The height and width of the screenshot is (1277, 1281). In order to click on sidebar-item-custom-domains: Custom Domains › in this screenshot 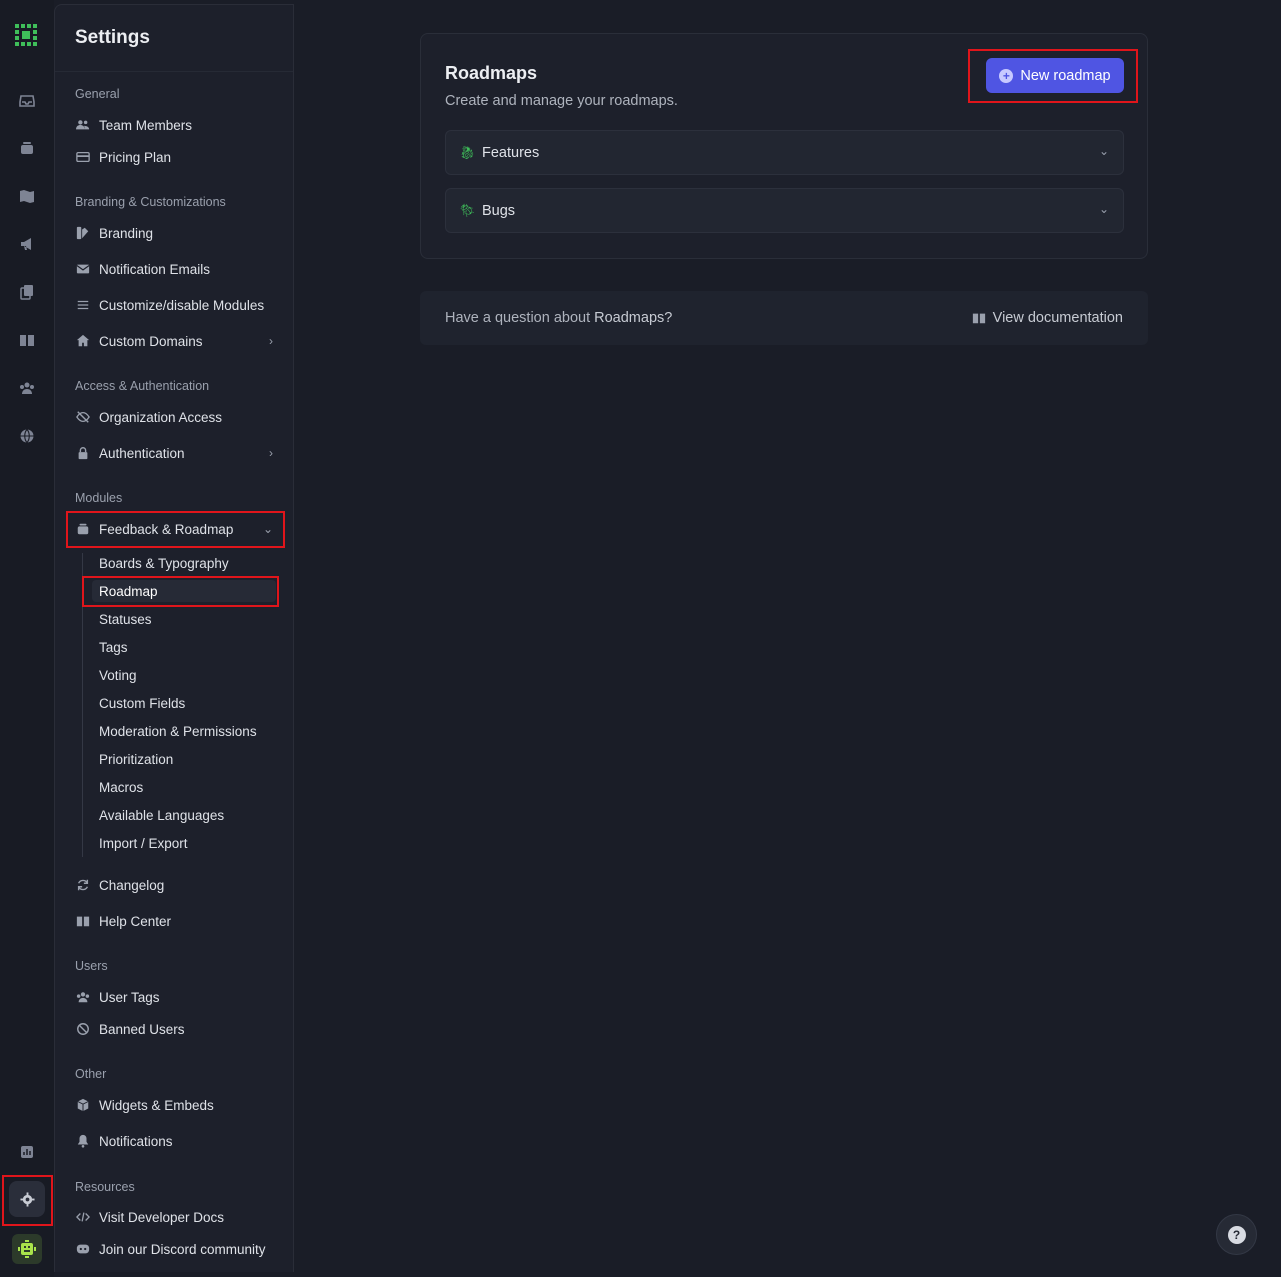, I will do `click(175, 341)`.